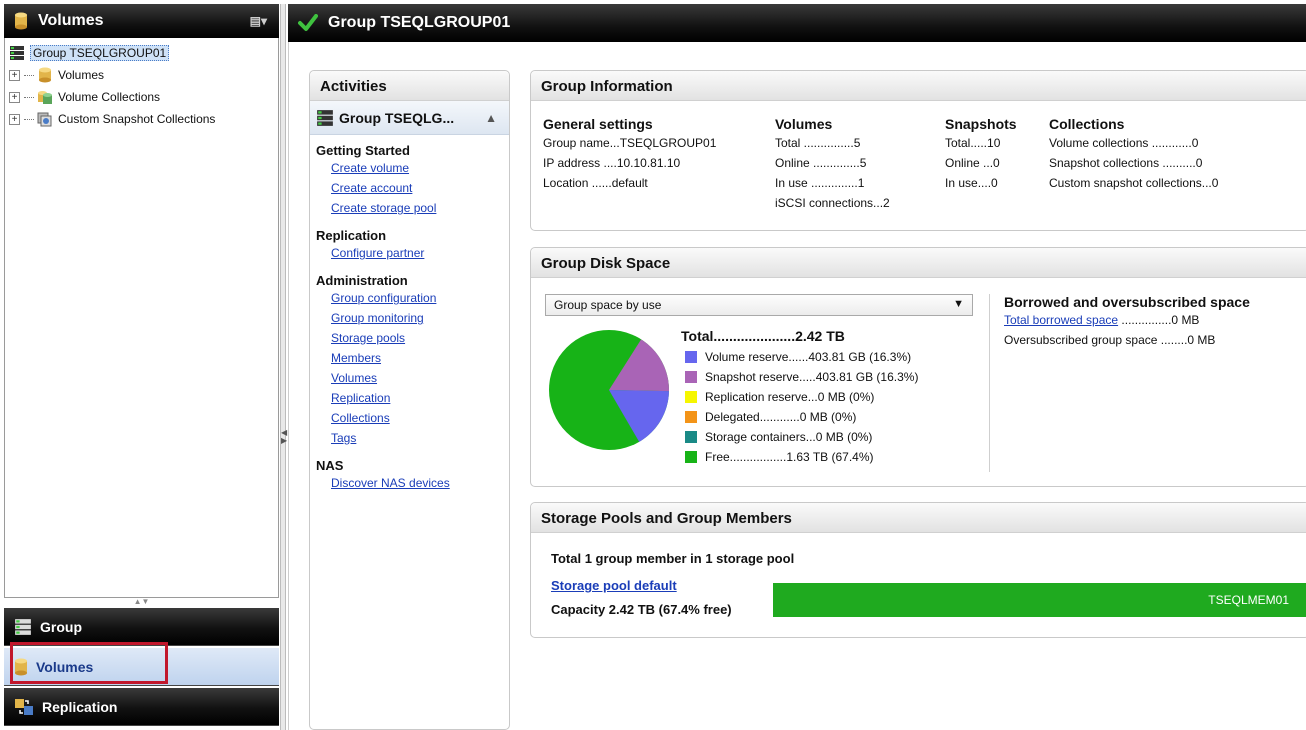 This screenshot has width=1306, height=730. Describe the element at coordinates (781, 417) in the screenshot. I see `legend-label: Delegated............0 MB (0%)` at that location.